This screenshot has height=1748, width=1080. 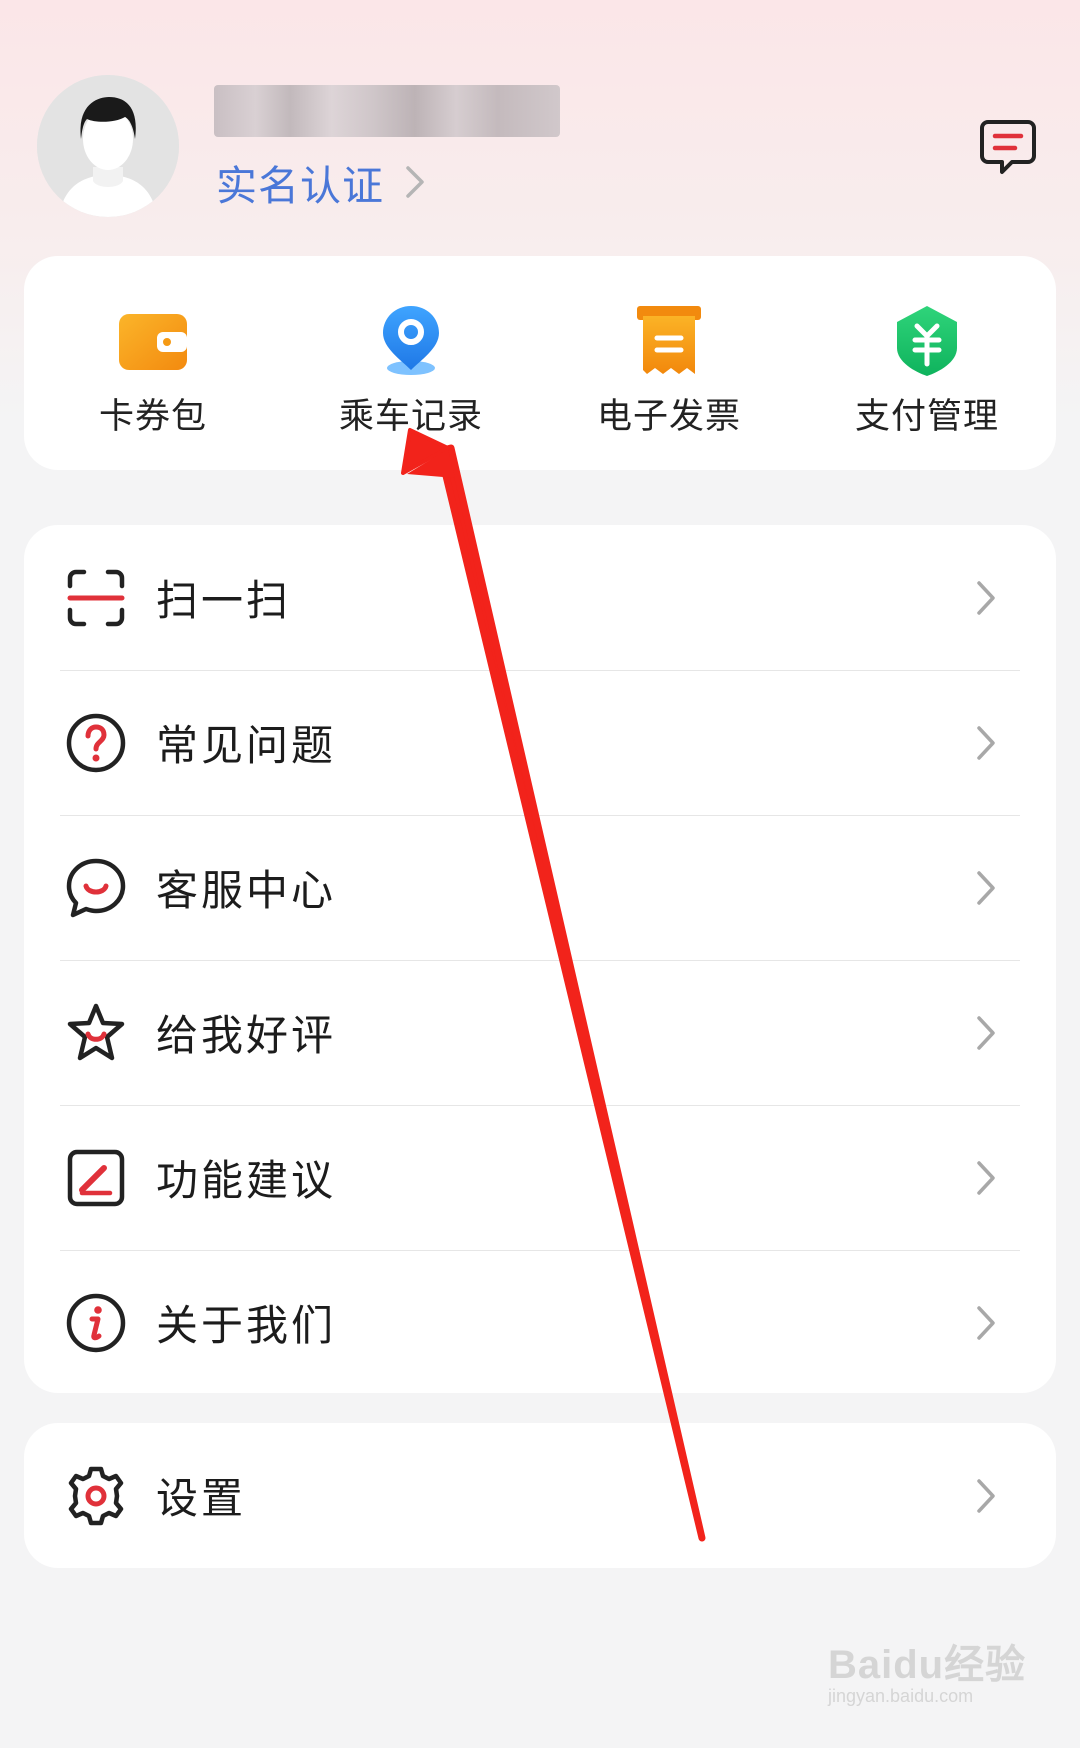 What do you see at coordinates (246, 890) in the screenshot?
I see `menu-label-customer-service: 客服中心` at bounding box center [246, 890].